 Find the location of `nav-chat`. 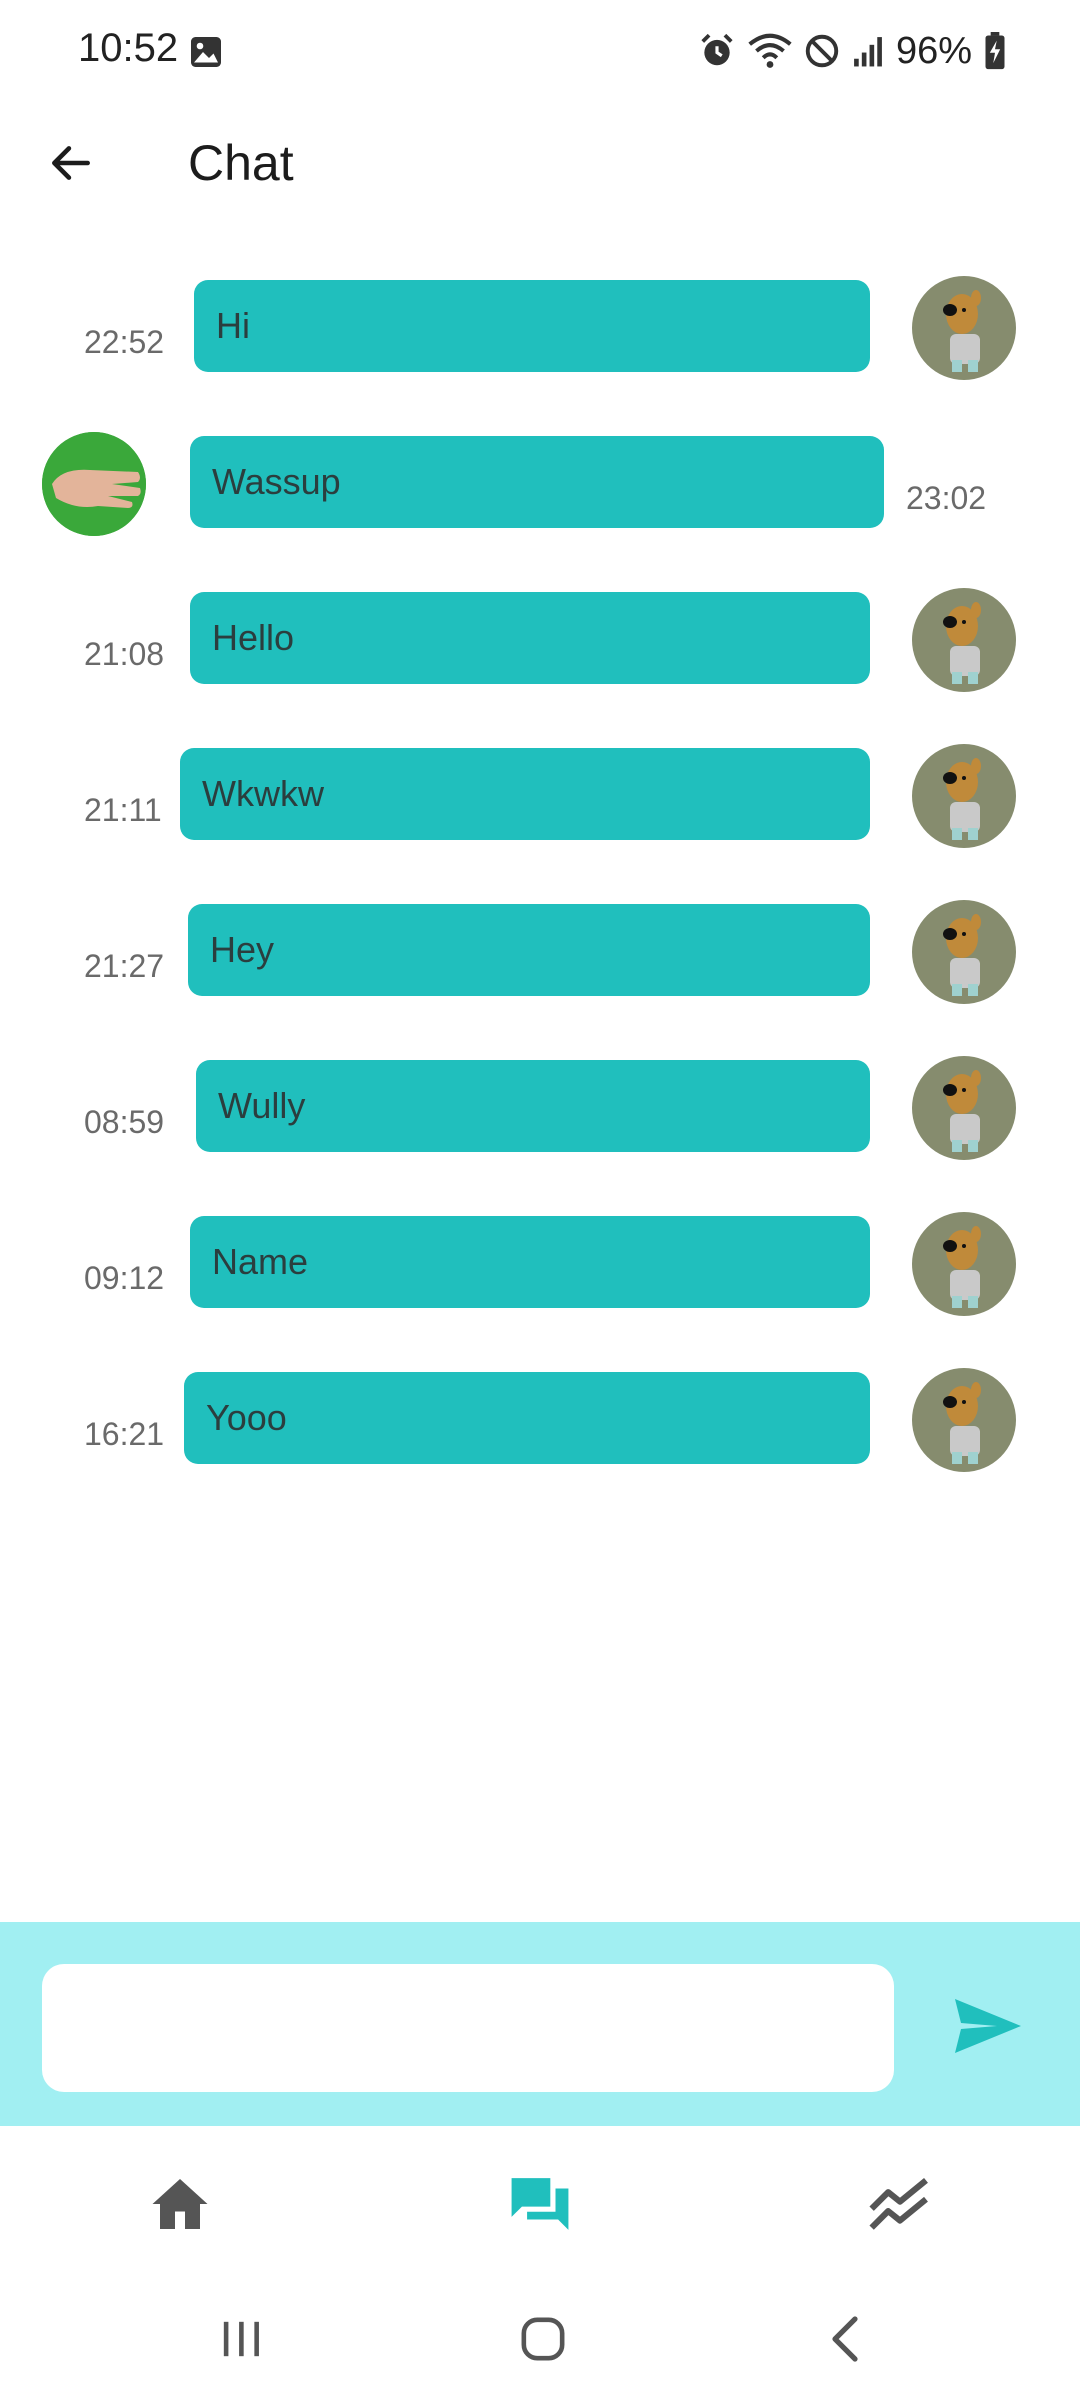

nav-chat is located at coordinates (540, 2206).